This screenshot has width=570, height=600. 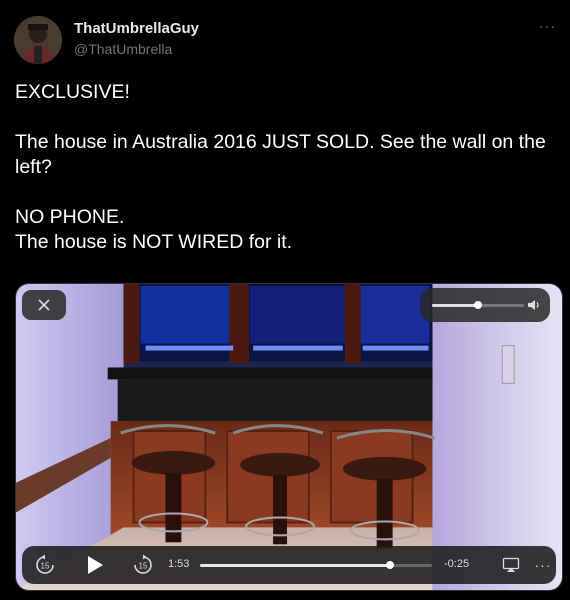 I want to click on airplay-icon, so click(x=511, y=564).